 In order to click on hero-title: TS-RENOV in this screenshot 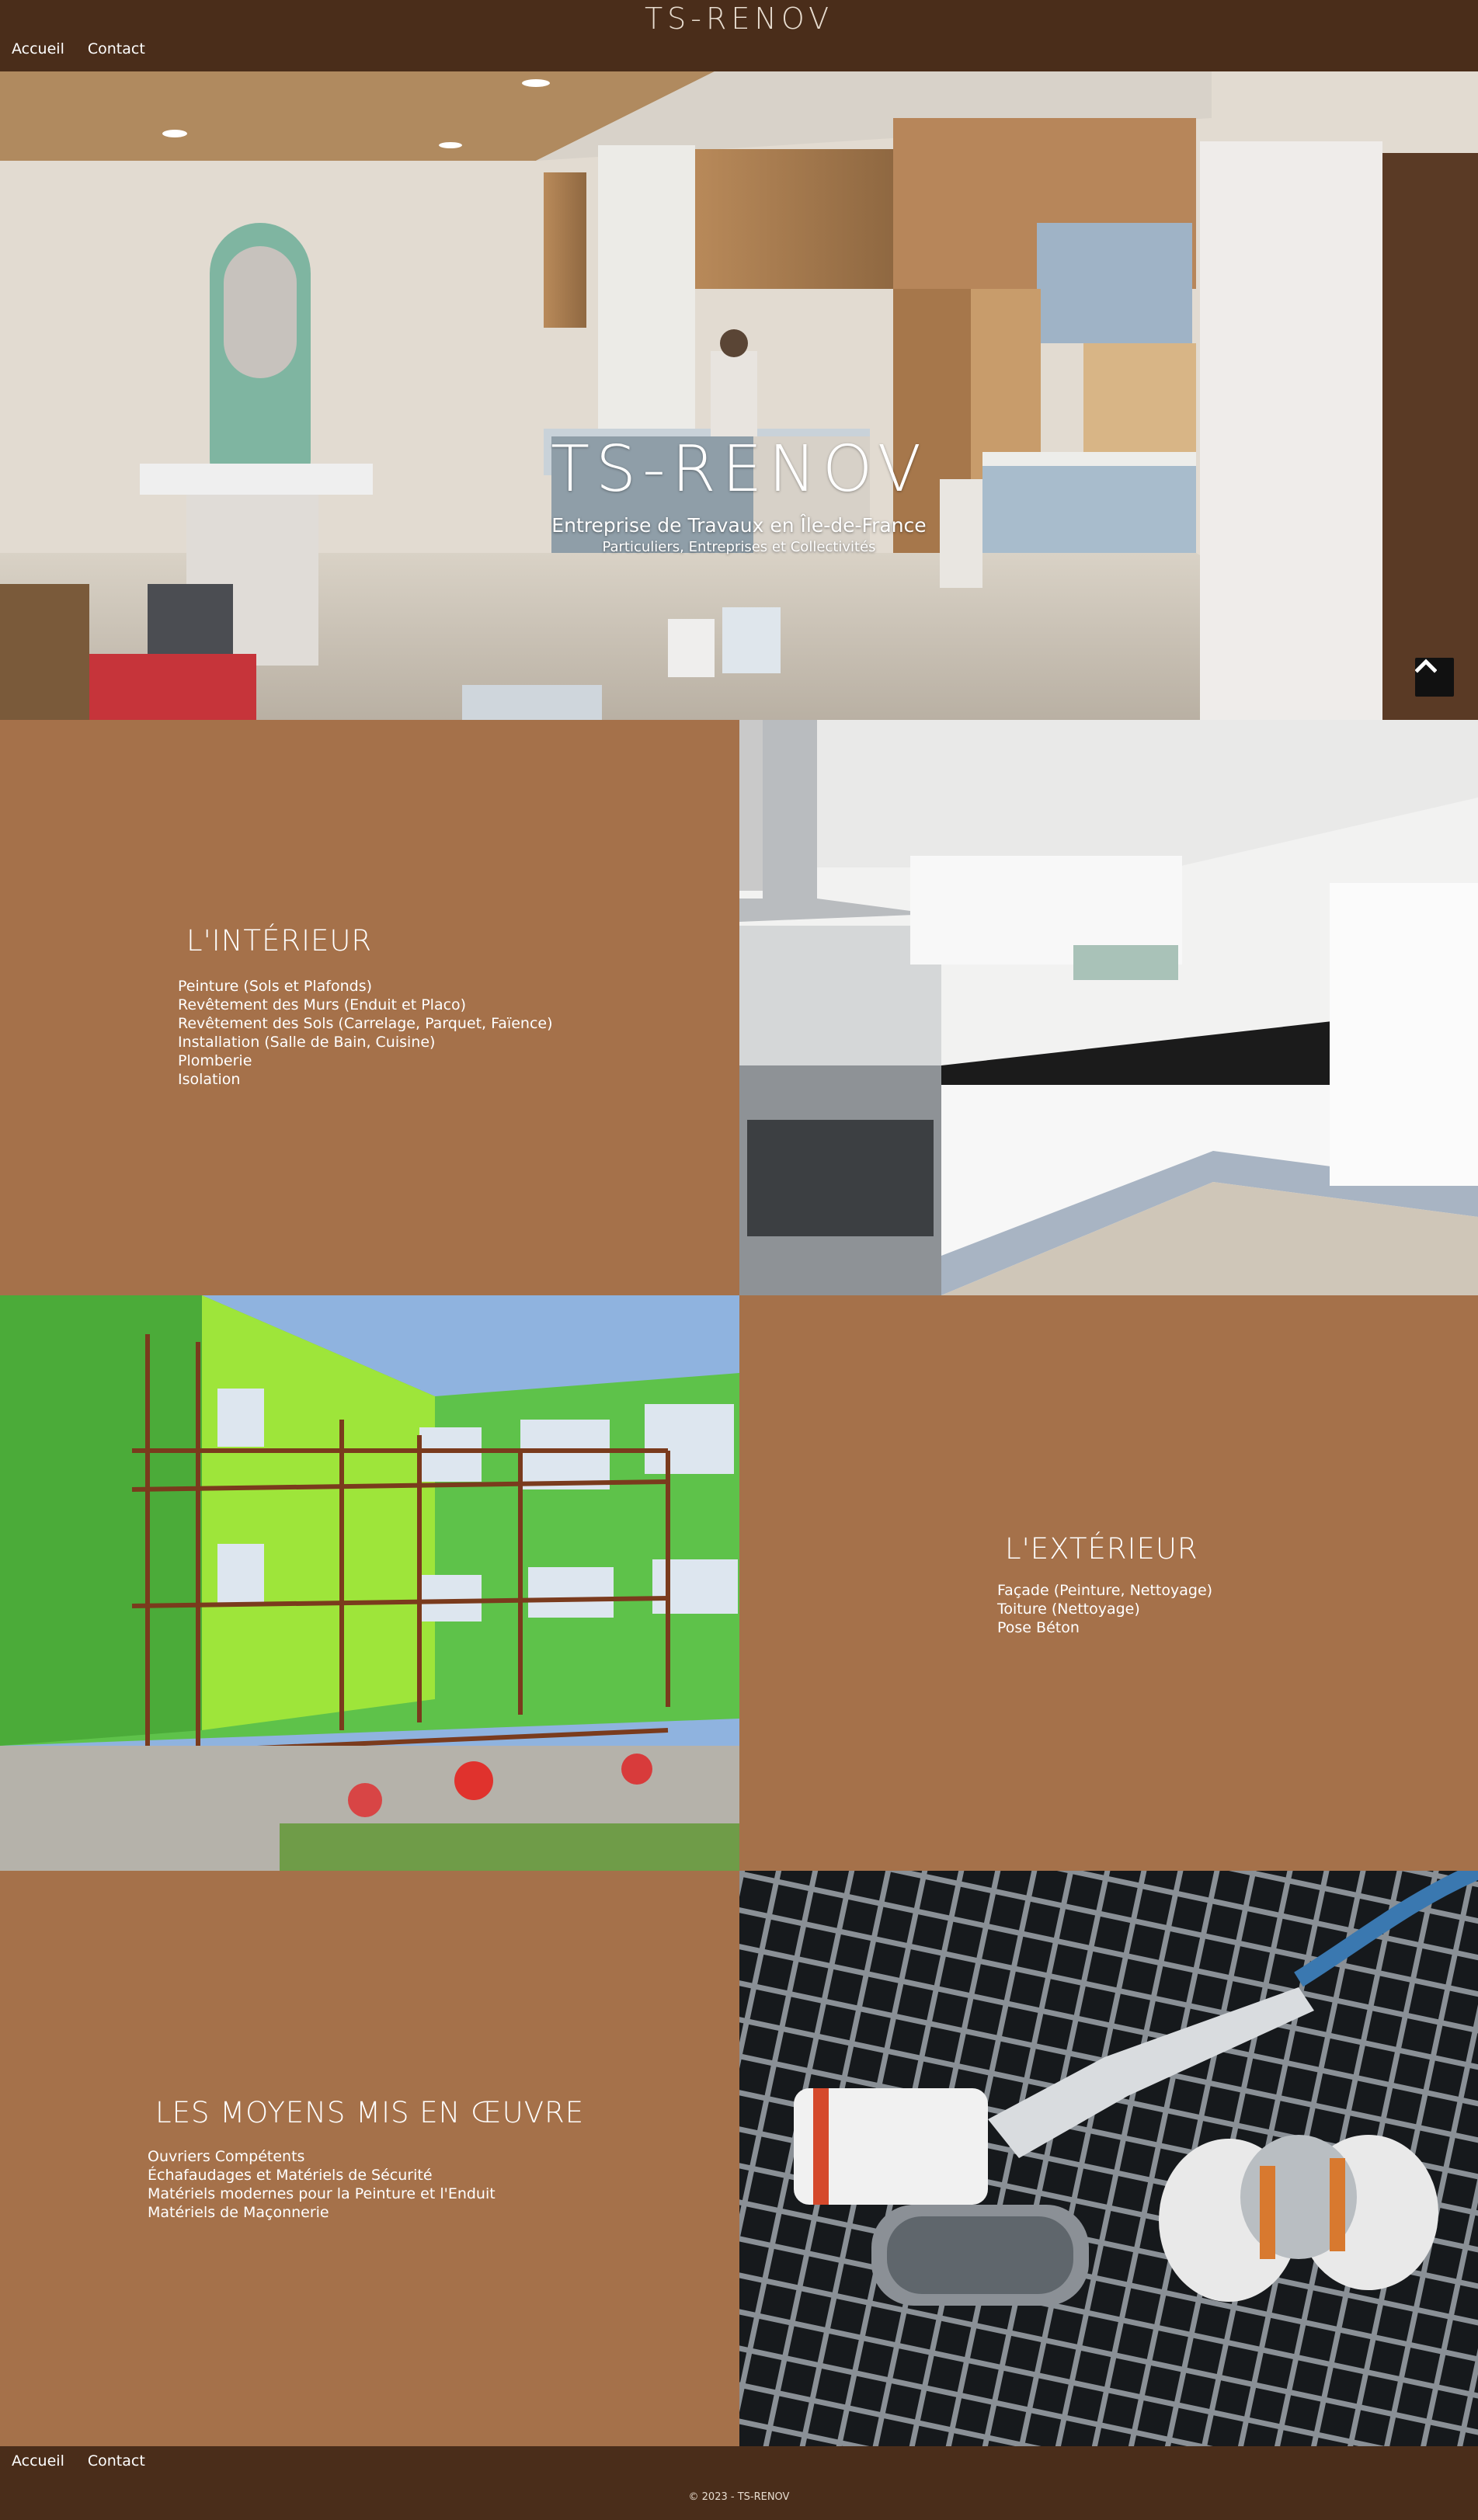, I will do `click(739, 469)`.